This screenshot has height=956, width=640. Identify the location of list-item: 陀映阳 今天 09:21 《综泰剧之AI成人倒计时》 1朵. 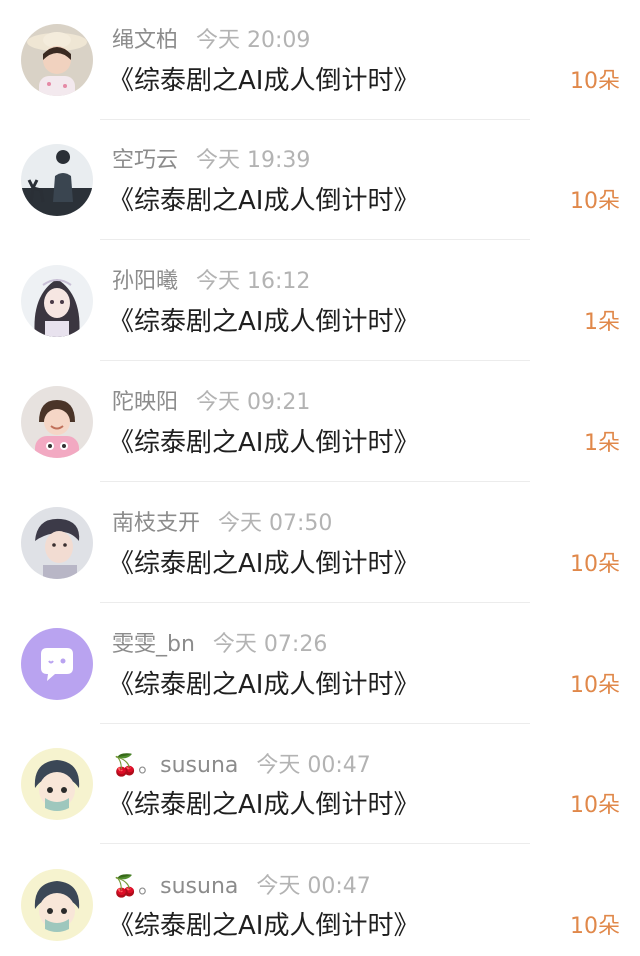
(320, 422).